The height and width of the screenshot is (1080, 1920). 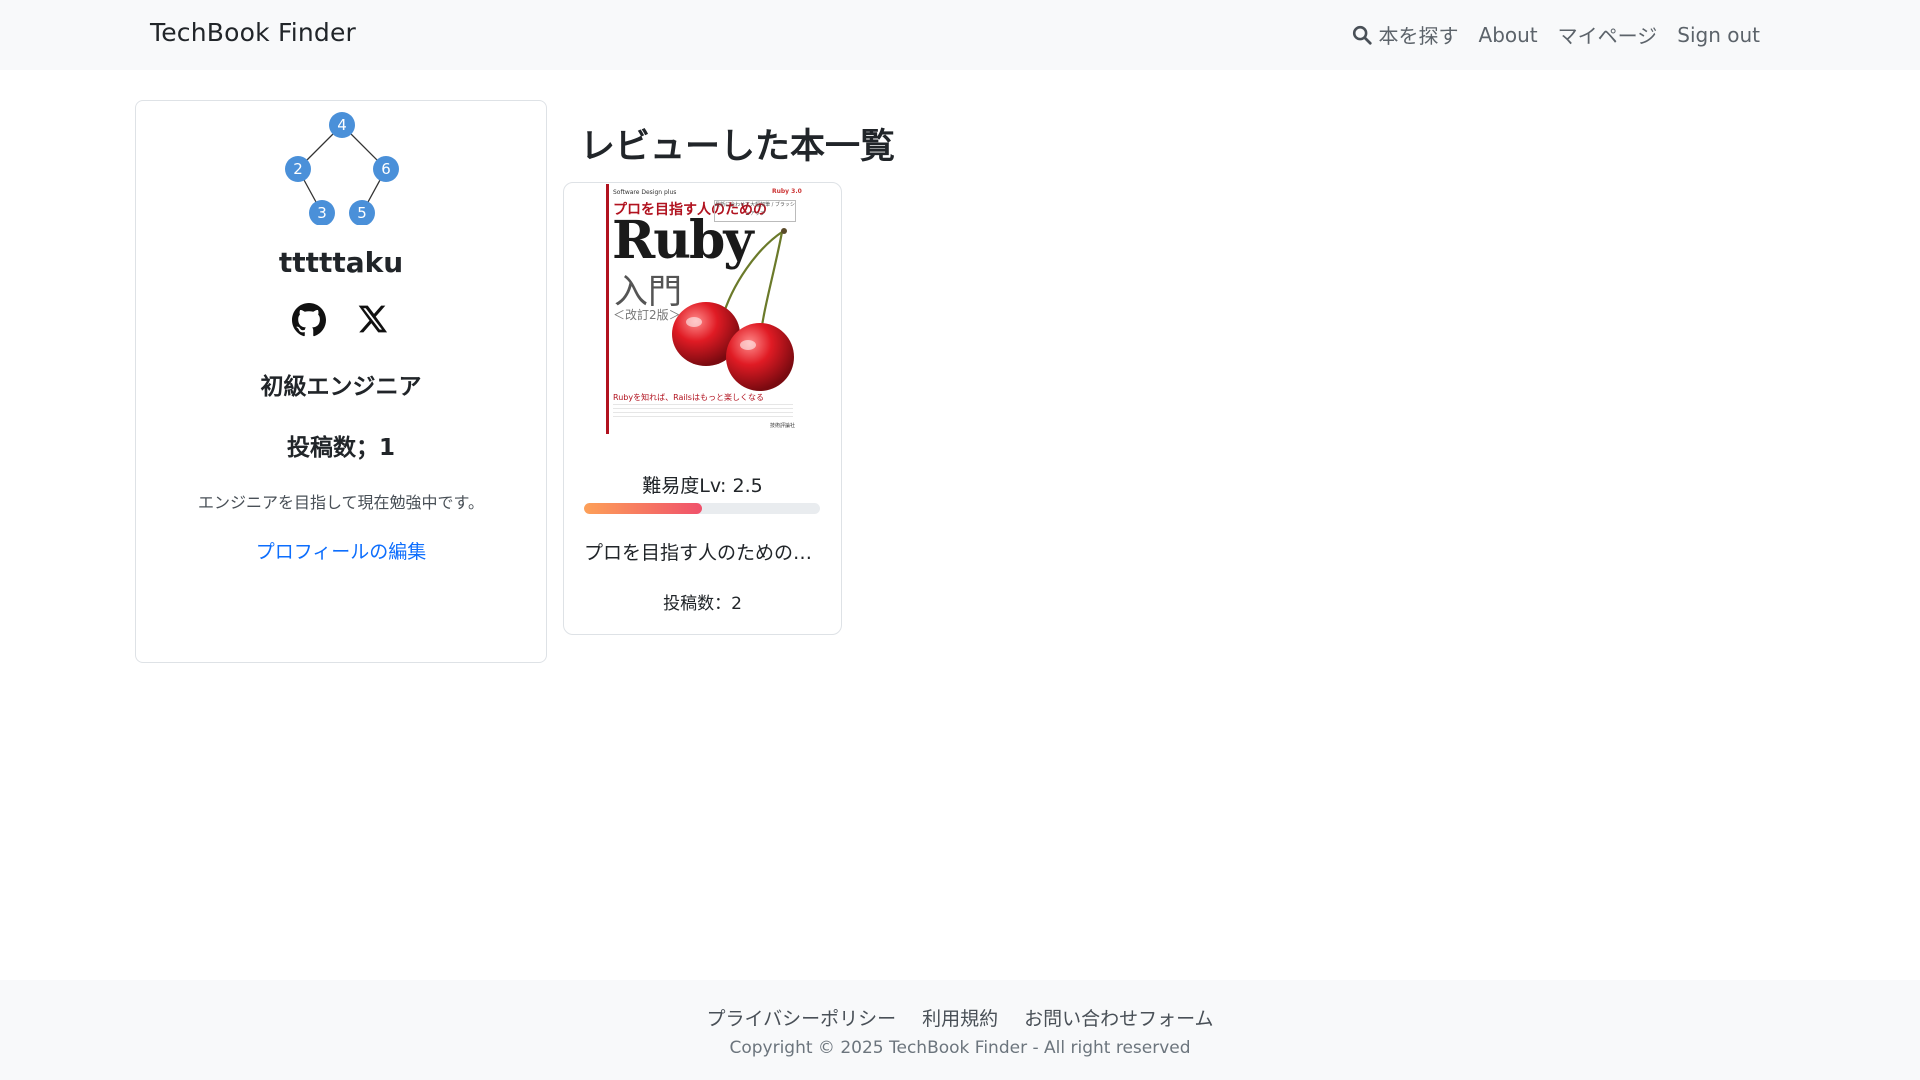 What do you see at coordinates (1555, 34) in the screenshot?
I see `nav-links: 本を探す About マイページ Sign out` at bounding box center [1555, 34].